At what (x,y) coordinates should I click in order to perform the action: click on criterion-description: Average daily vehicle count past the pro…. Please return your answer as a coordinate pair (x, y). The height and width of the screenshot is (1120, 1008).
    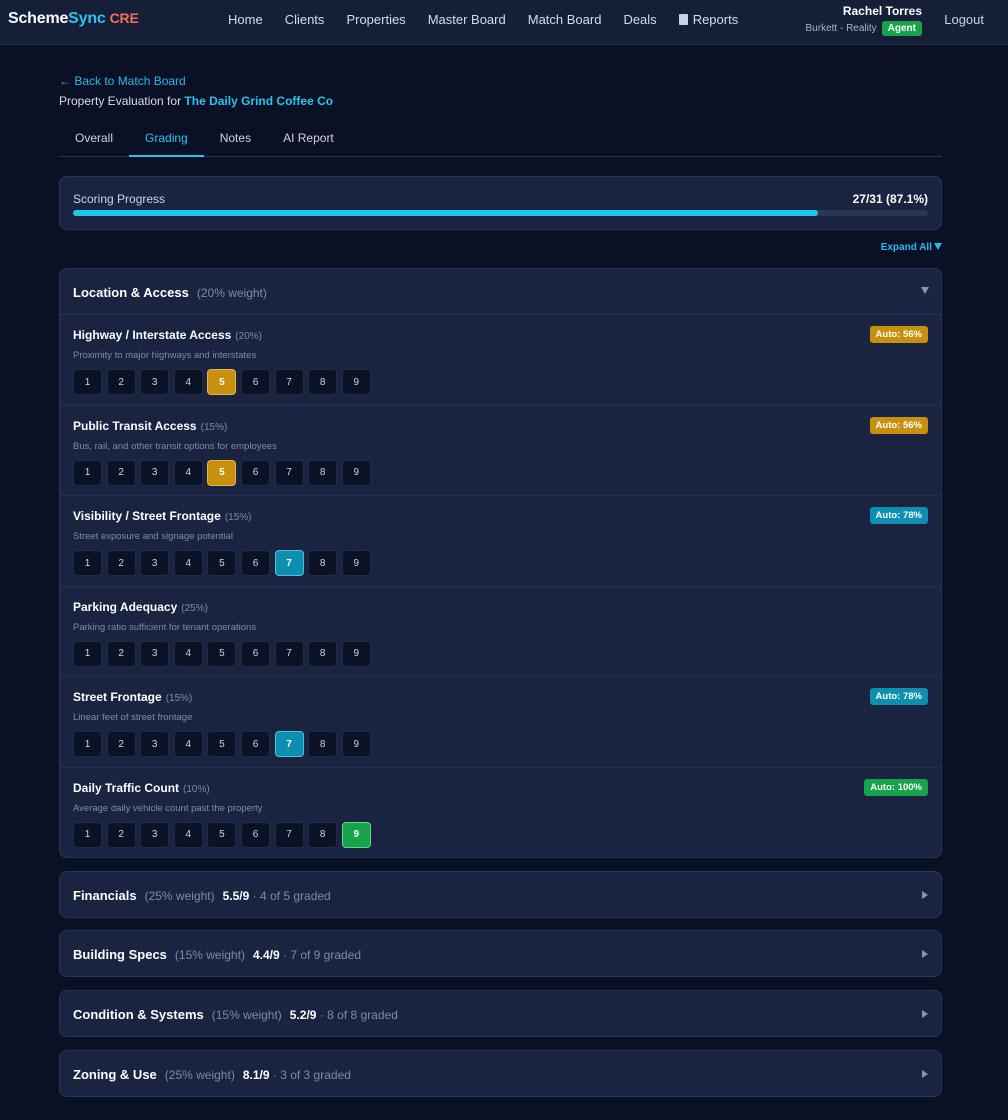
    Looking at the image, I should click on (168, 808).